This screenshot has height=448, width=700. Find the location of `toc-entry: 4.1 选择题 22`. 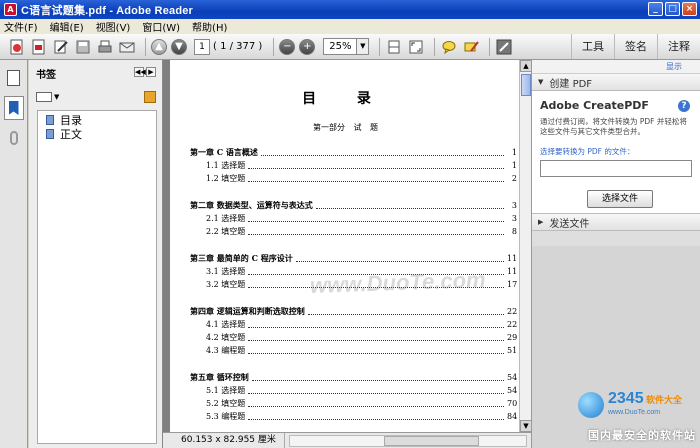

toc-entry: 4.1 选择题 22 is located at coordinates (353, 324).